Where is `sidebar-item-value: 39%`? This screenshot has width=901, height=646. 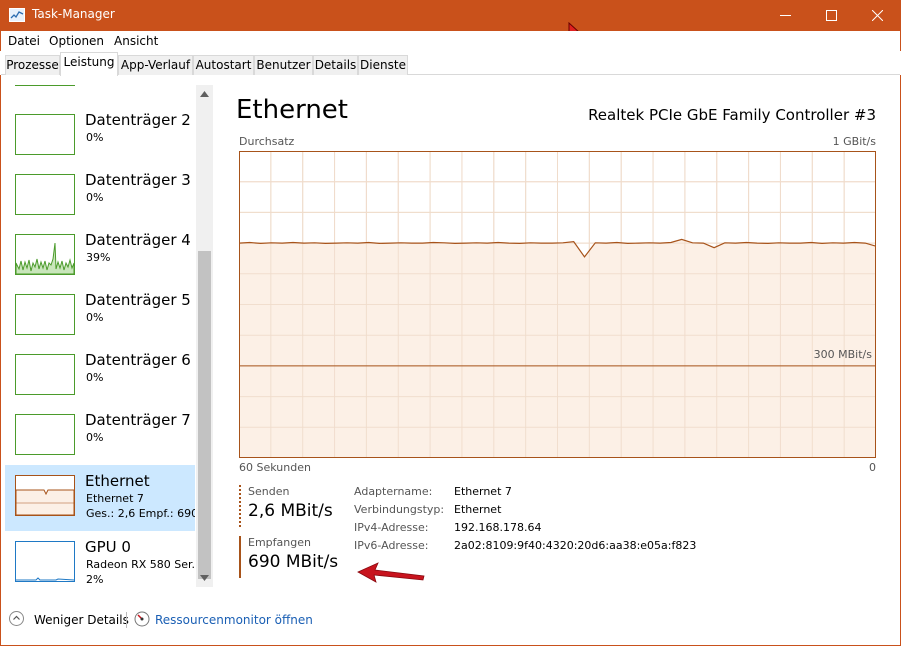 sidebar-item-value: 39% is located at coordinates (98, 257).